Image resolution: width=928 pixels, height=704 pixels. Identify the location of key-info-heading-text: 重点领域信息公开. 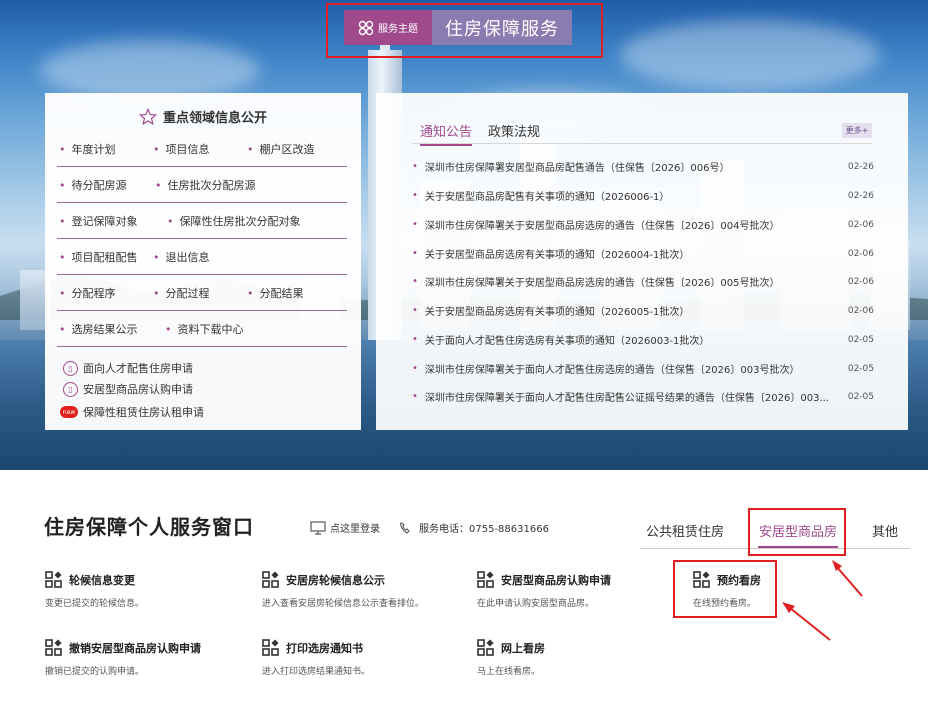
(214, 118).